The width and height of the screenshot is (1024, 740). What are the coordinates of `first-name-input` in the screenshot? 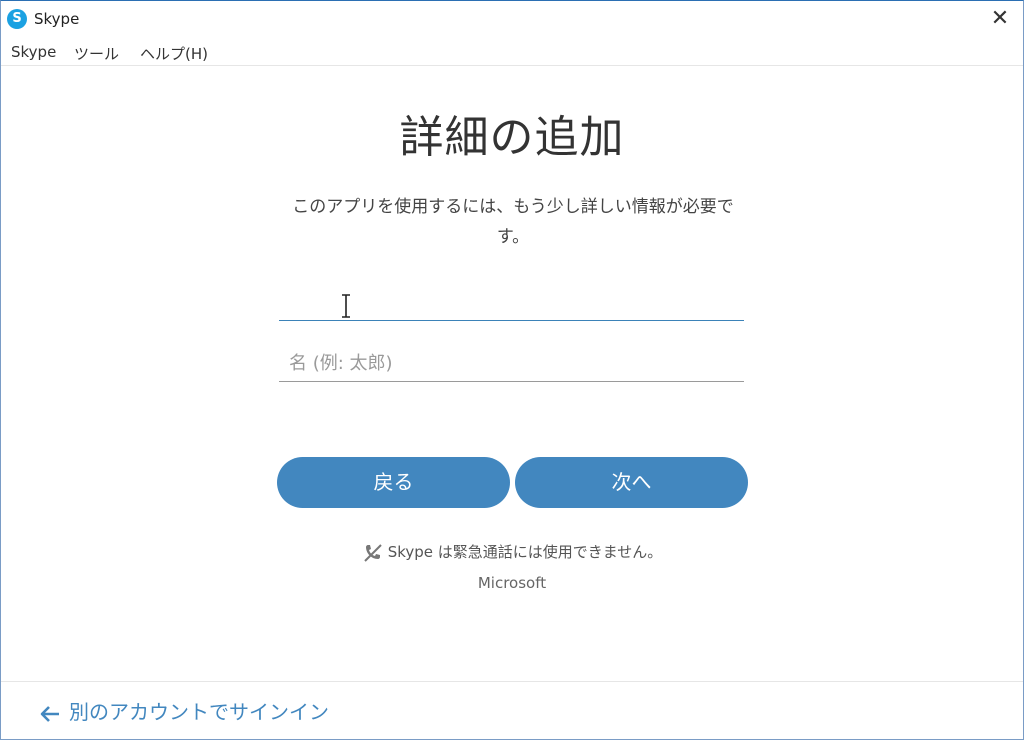 It's located at (511, 364).